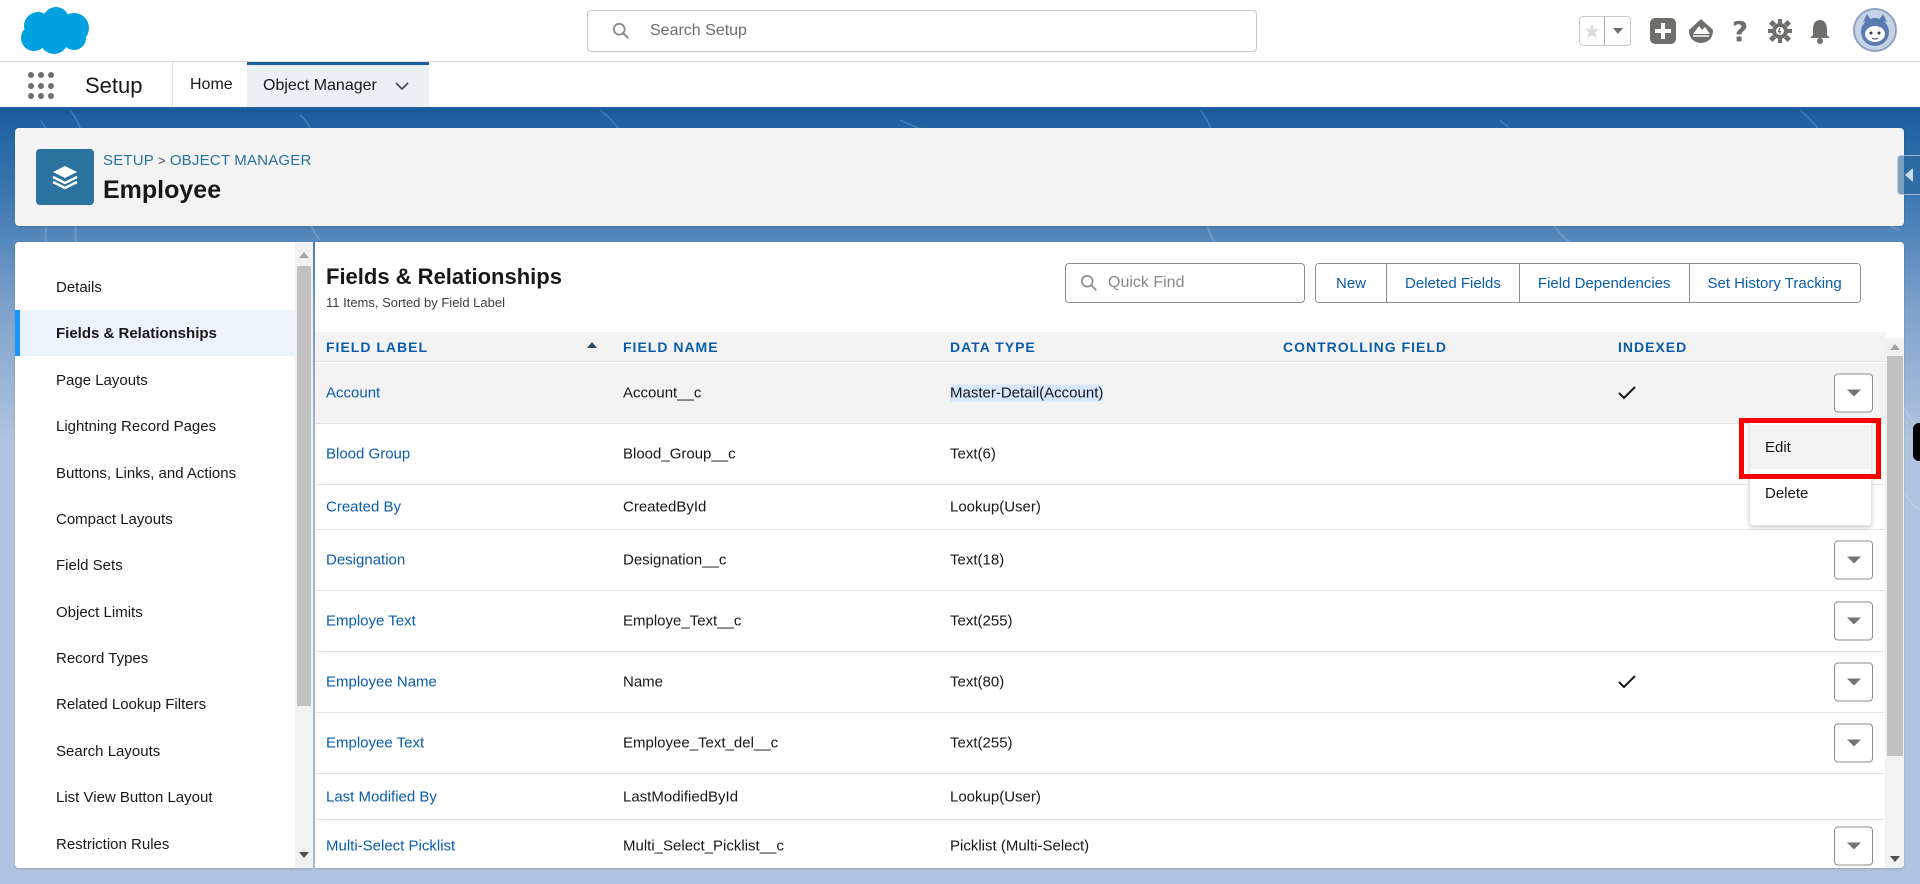 The width and height of the screenshot is (1920, 884). Describe the element at coordinates (155, 519) in the screenshot. I see `sidebar-item-compact-layouts: Compact Layouts` at that location.